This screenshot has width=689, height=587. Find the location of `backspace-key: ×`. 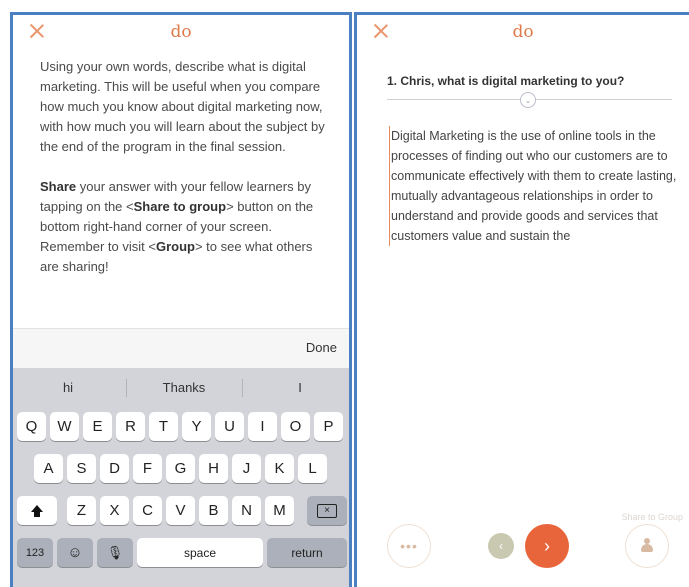

backspace-key: × is located at coordinates (327, 510).